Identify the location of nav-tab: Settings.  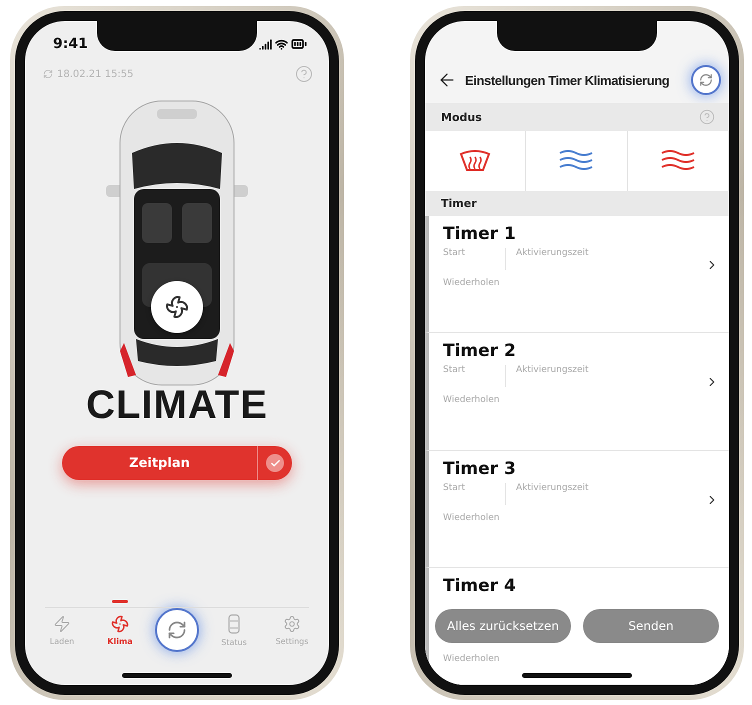
(292, 624).